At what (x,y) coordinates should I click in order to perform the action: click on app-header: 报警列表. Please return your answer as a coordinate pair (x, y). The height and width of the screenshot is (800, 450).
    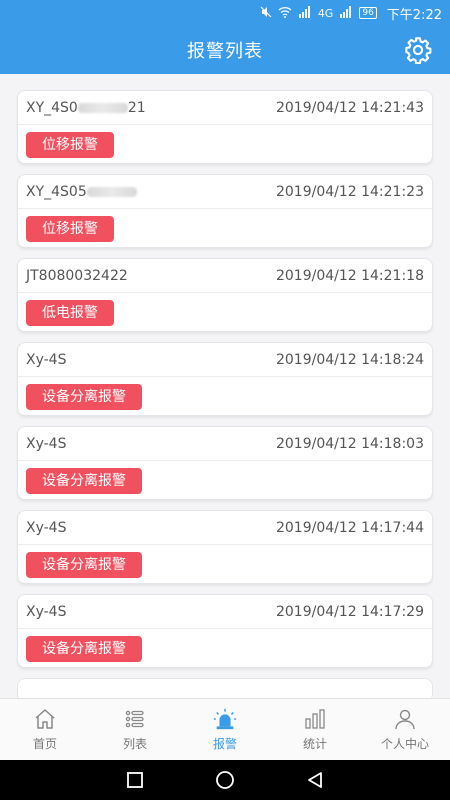
    Looking at the image, I should click on (225, 50).